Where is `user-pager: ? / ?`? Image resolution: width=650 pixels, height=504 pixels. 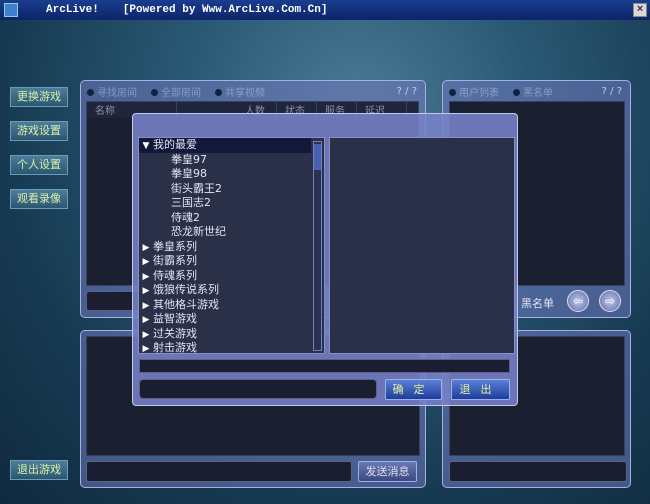 user-pager: ? / ? is located at coordinates (611, 91).